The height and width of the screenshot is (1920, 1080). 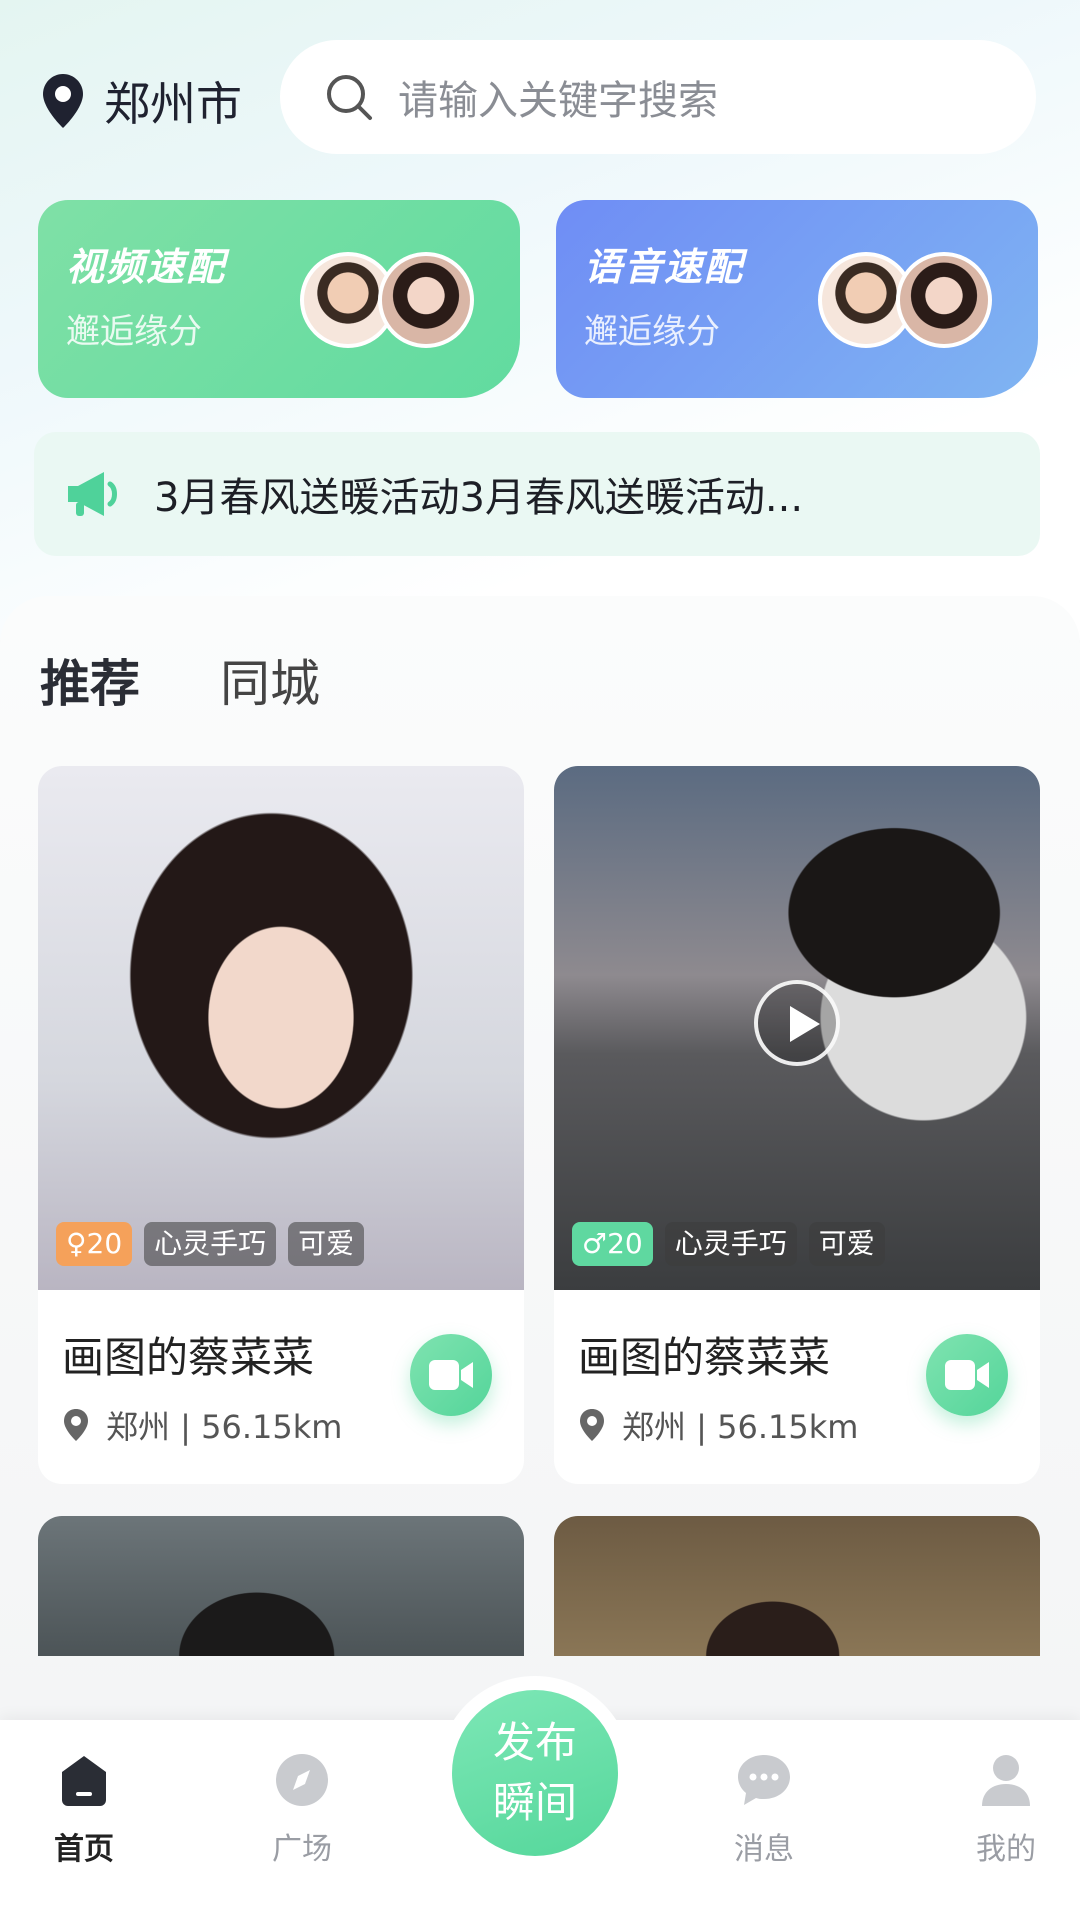 I want to click on user-photo, so click(x=281, y=1028).